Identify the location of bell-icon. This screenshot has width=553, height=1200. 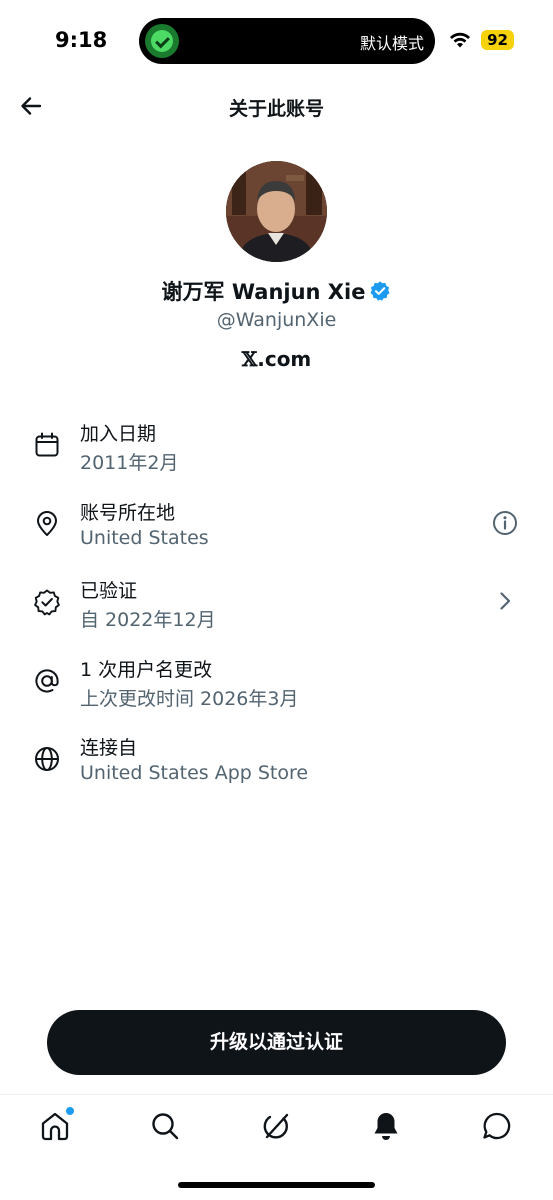
(386, 1126).